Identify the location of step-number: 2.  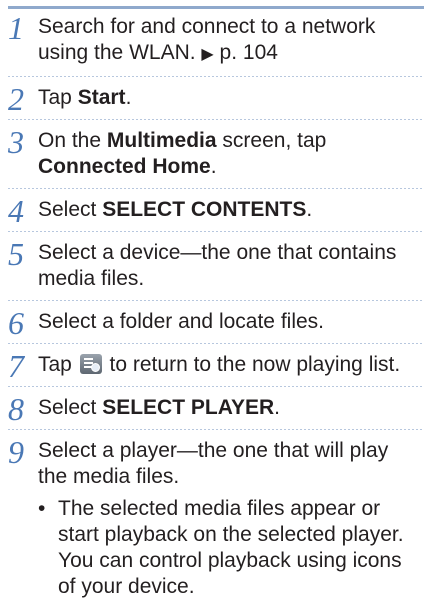
(16, 99).